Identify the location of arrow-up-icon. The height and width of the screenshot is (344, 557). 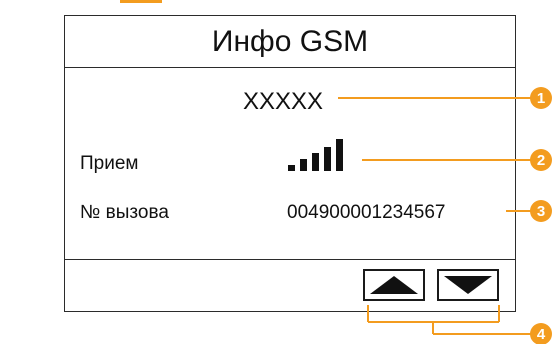
(394, 285).